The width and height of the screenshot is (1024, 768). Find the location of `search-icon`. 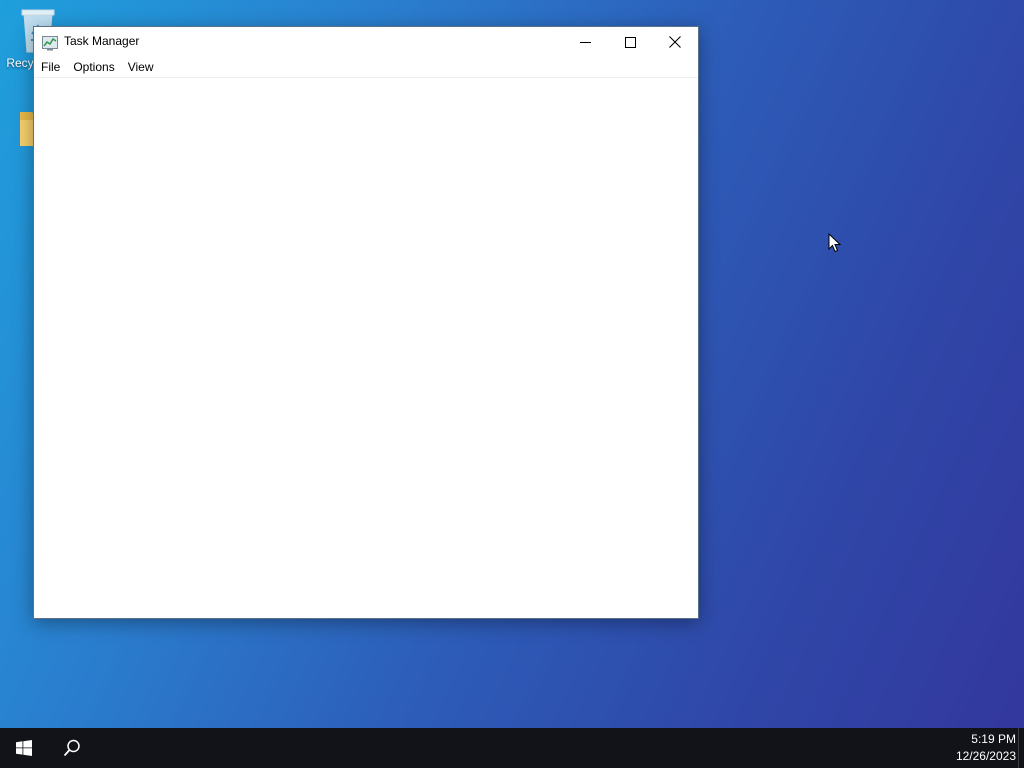

search-icon is located at coordinates (71, 748).